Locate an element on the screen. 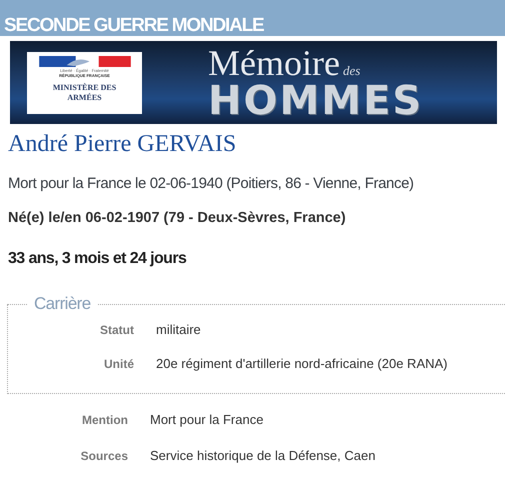  field-value: Mort pour la France is located at coordinates (207, 419).